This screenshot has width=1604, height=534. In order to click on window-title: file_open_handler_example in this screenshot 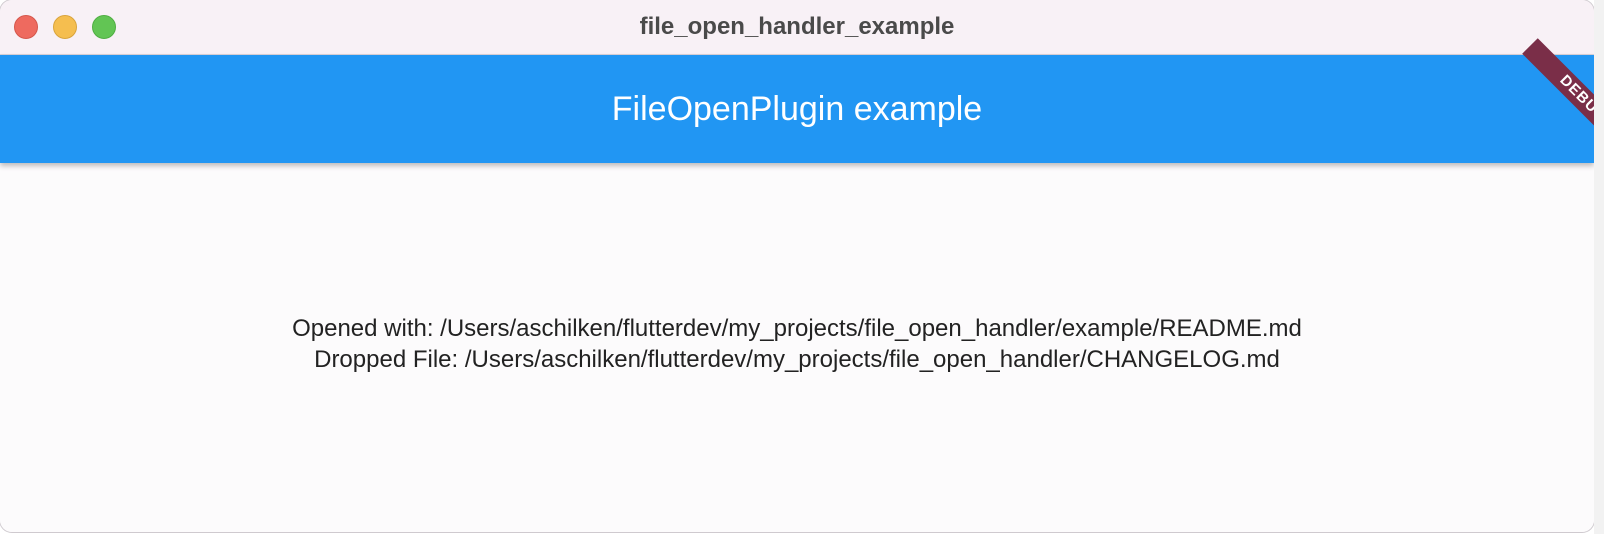, I will do `click(797, 26)`.